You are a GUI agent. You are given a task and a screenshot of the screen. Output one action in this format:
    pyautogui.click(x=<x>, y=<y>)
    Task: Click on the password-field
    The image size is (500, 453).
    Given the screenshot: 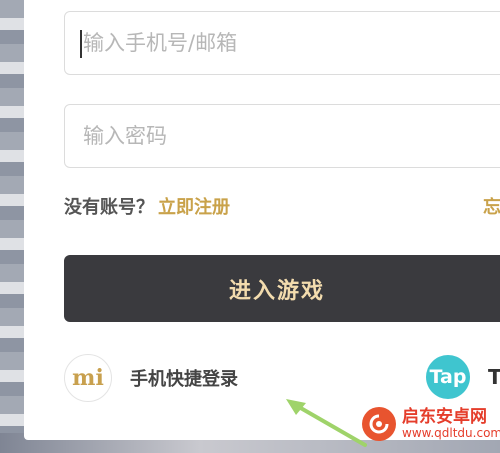 What is the action you would take?
    pyautogui.click(x=282, y=136)
    